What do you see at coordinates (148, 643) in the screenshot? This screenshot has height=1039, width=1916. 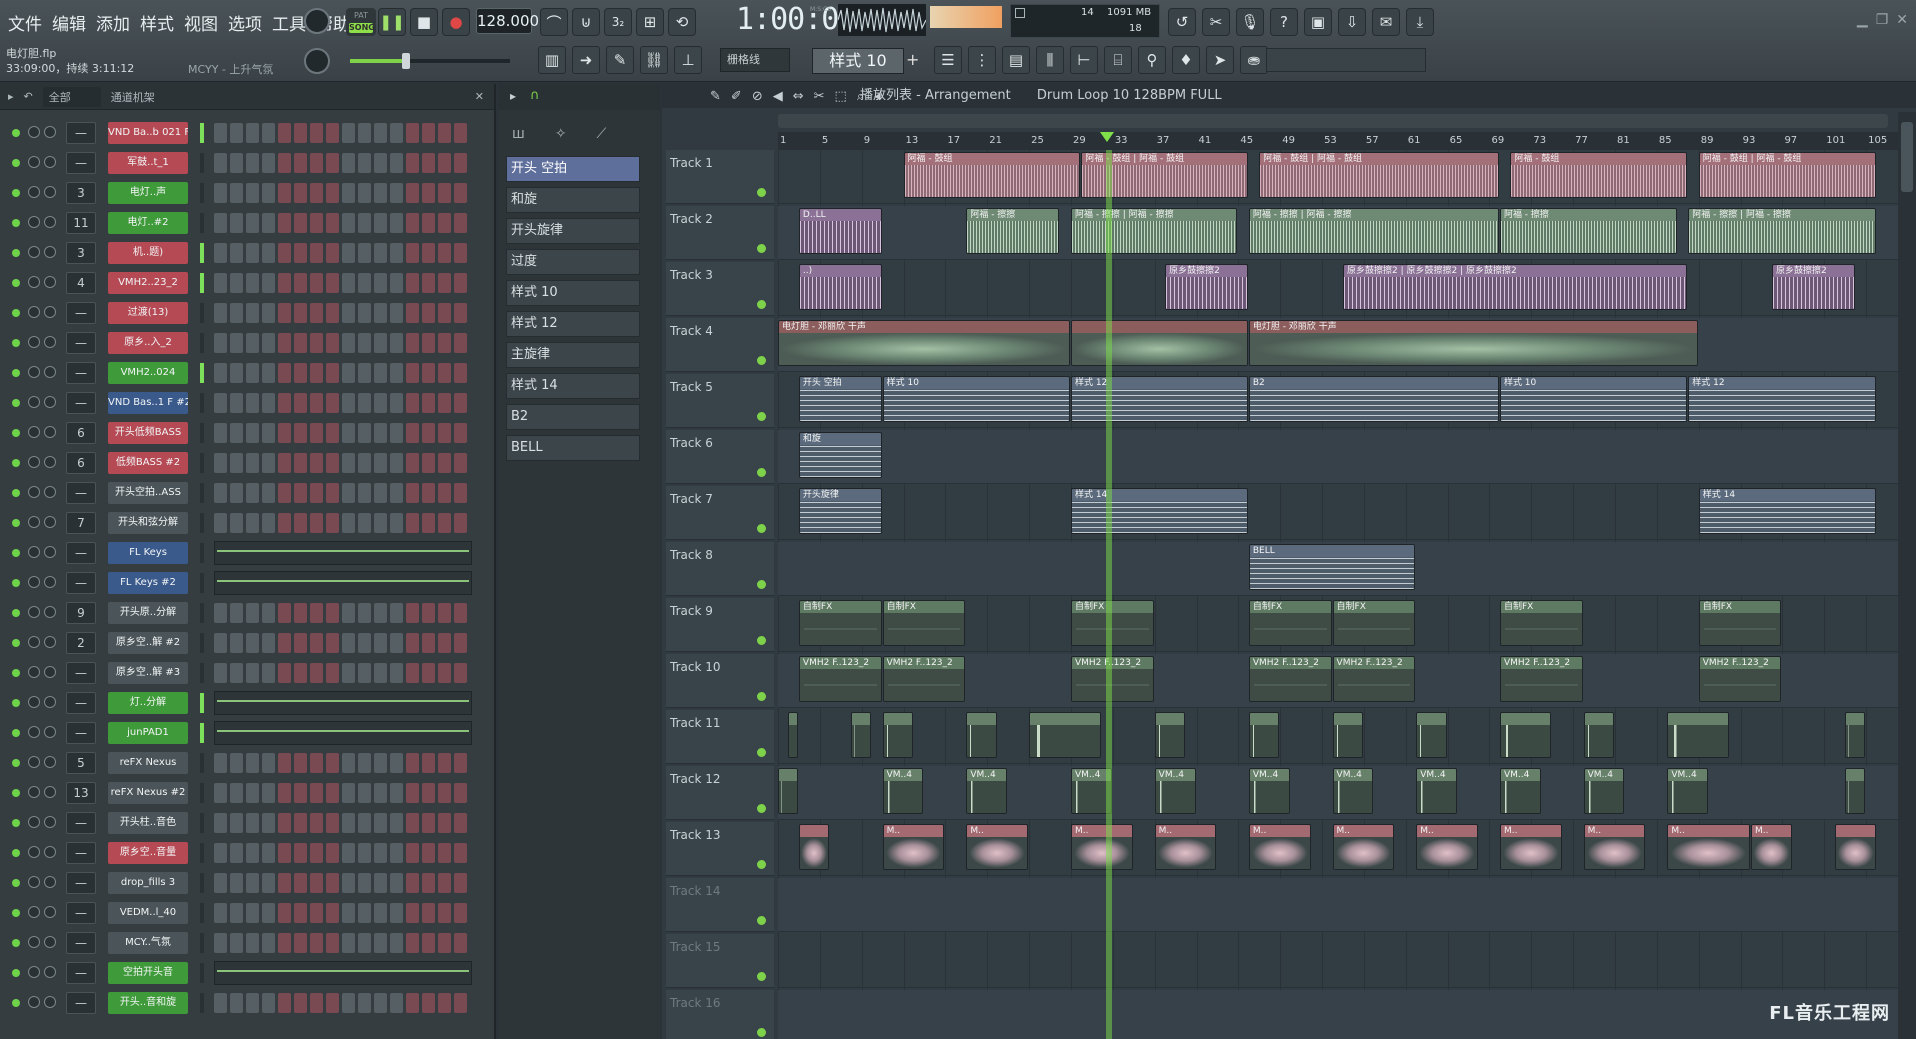 I see `channel-name-button: 原乡空..解 #2` at bounding box center [148, 643].